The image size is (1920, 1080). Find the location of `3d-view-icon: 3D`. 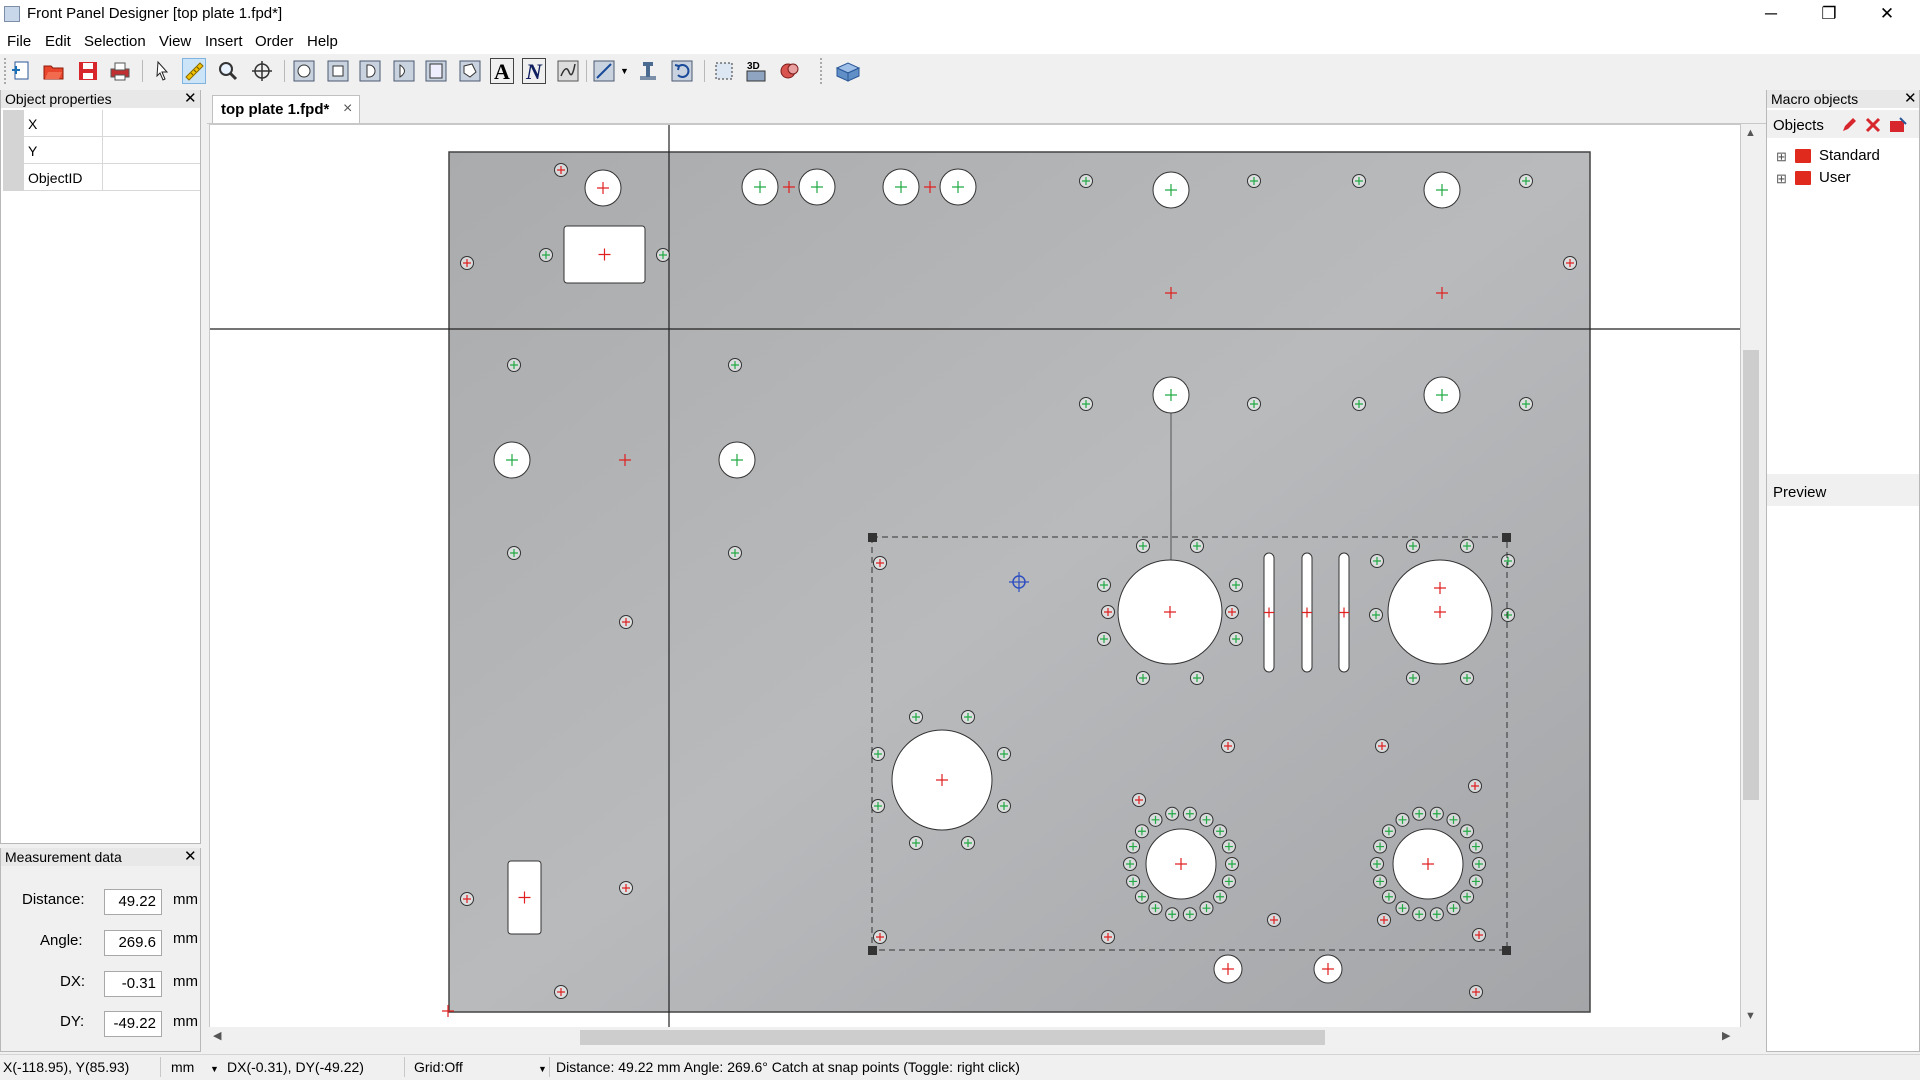

3d-view-icon: 3D is located at coordinates (756, 71).